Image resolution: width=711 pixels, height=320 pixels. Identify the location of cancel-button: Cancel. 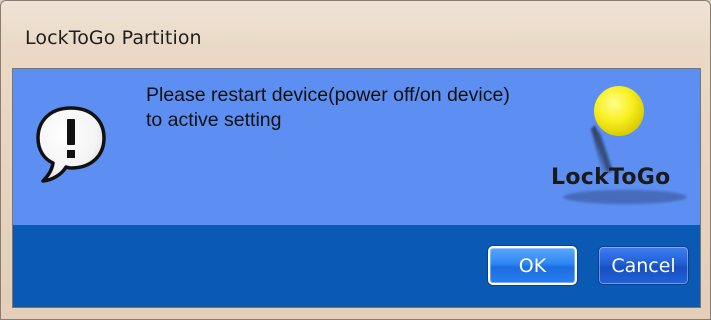
(643, 265).